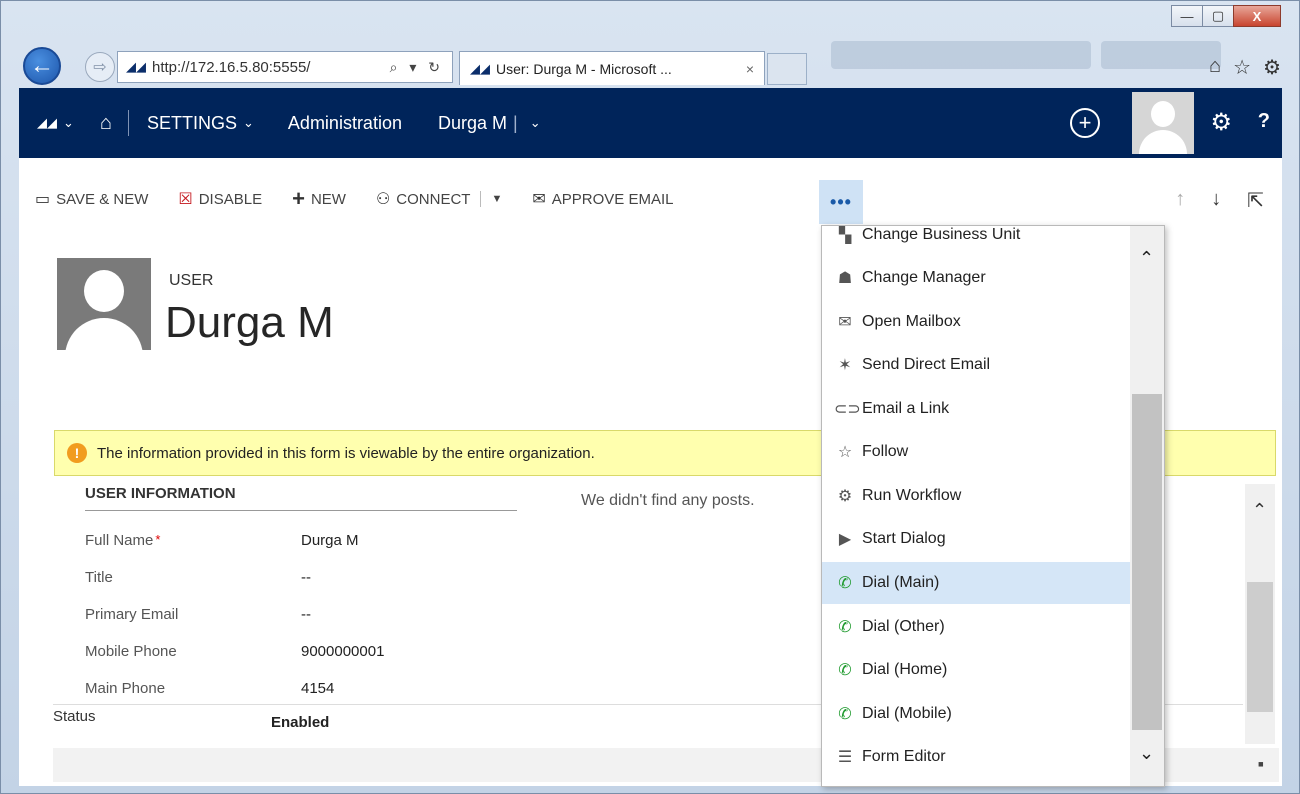 The height and width of the screenshot is (794, 1300). Describe the element at coordinates (845, 757) in the screenshot. I see `form-icon: ☰` at that location.